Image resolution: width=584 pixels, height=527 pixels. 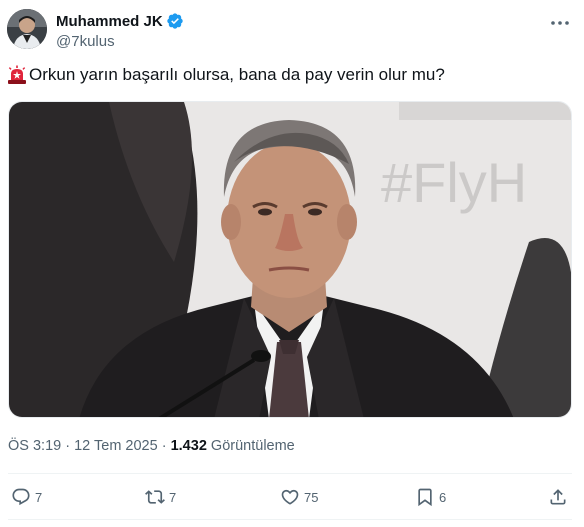 I want to click on share-icon, so click(x=558, y=497).